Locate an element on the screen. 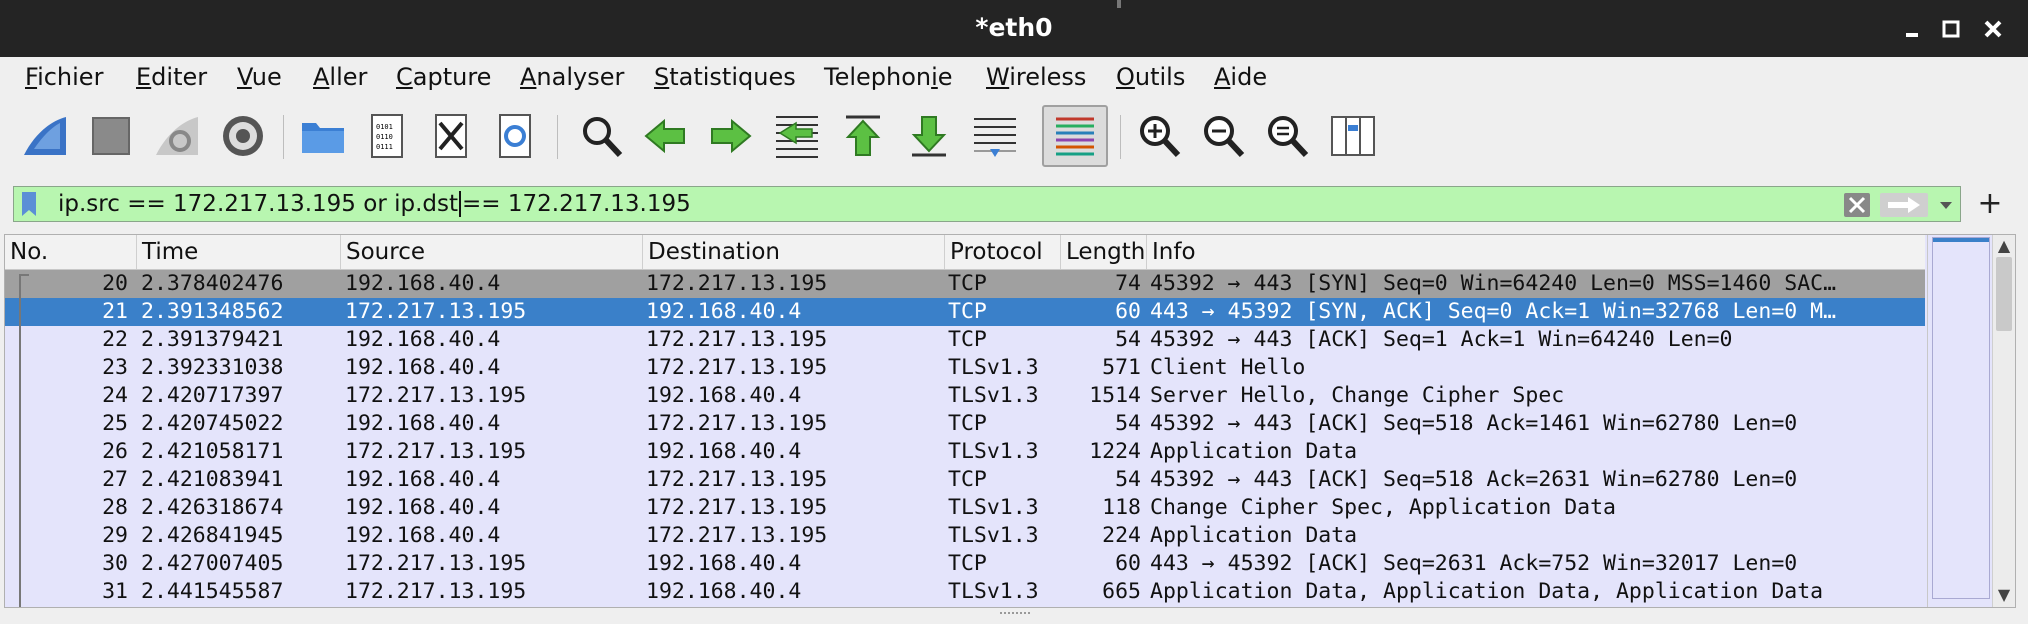 The width and height of the screenshot is (2028, 624). first-packet-icon is located at coordinates (863, 136).